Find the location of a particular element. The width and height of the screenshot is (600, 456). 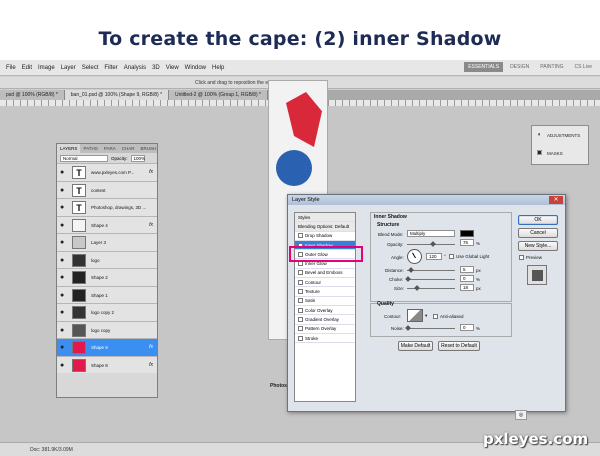

tab-para: PARA is located at coordinates (110, 148).